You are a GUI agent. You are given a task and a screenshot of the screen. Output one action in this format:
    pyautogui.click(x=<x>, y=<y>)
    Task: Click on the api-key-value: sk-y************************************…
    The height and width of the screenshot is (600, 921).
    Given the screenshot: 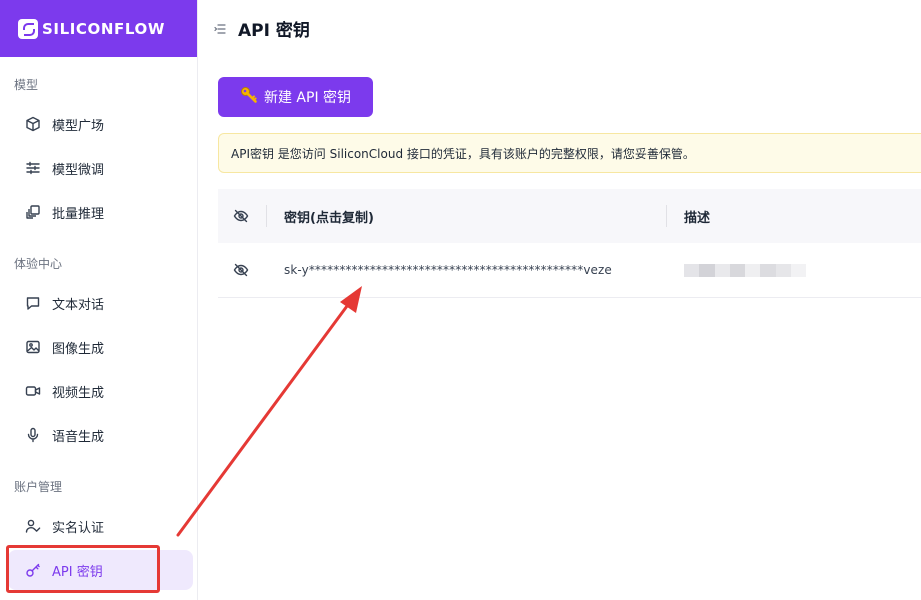 What is the action you would take?
    pyautogui.click(x=448, y=270)
    